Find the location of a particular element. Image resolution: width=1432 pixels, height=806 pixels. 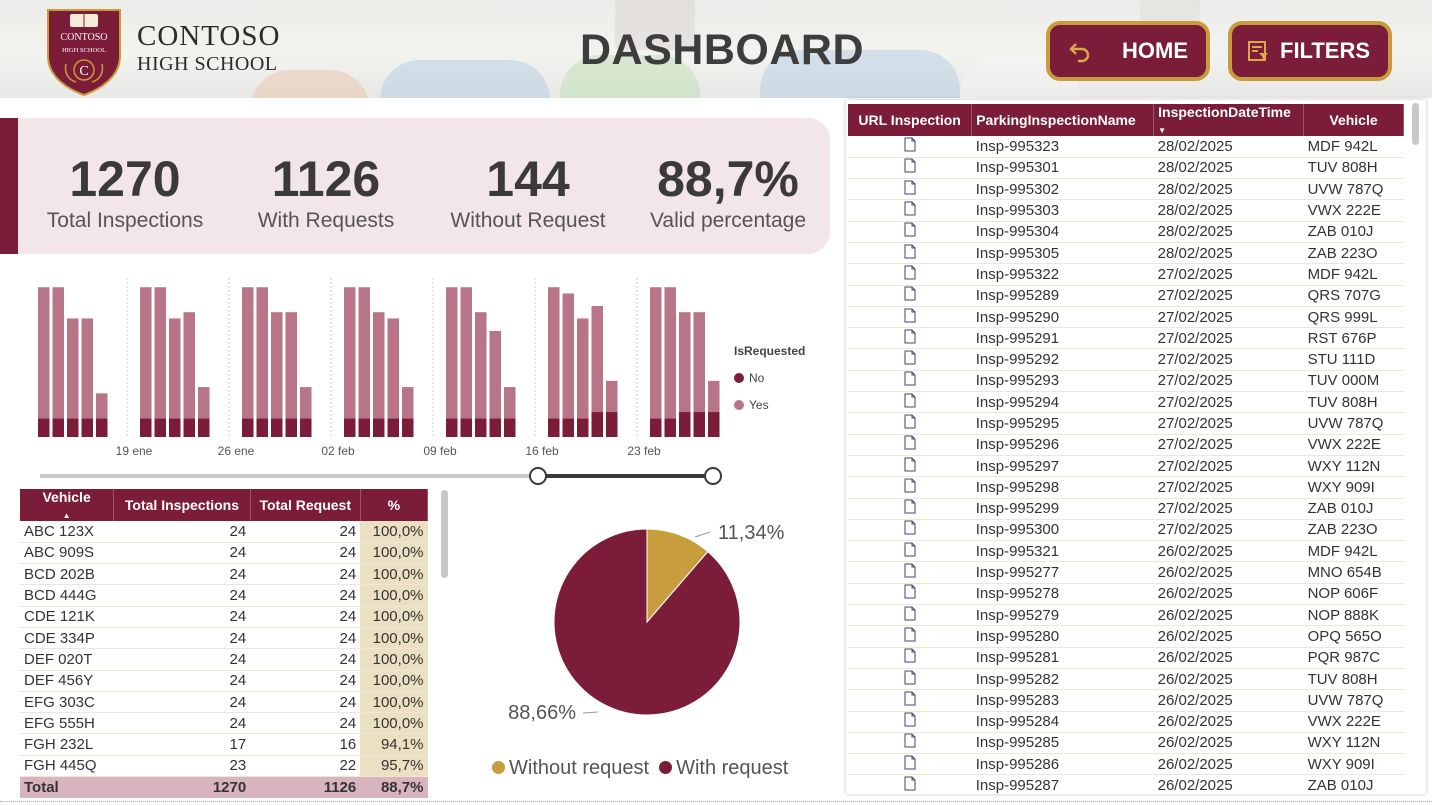

table-row: Insp-995322 27/02/2025 MDF 942L is located at coordinates (1126, 274).